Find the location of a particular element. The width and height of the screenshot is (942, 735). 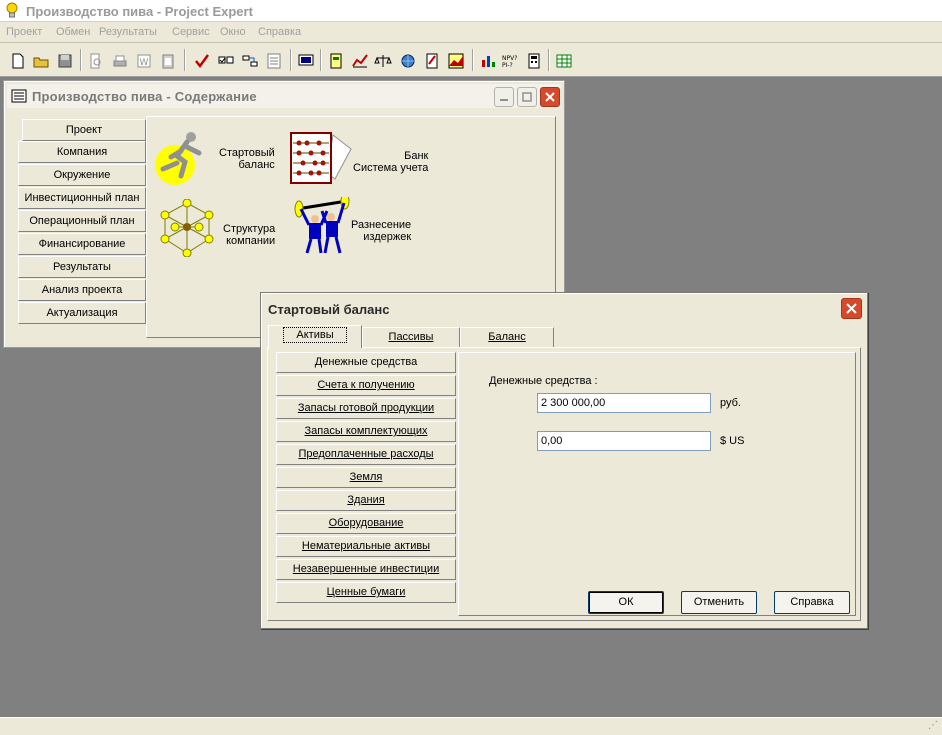

menu-service: Сервис is located at coordinates (191, 32).